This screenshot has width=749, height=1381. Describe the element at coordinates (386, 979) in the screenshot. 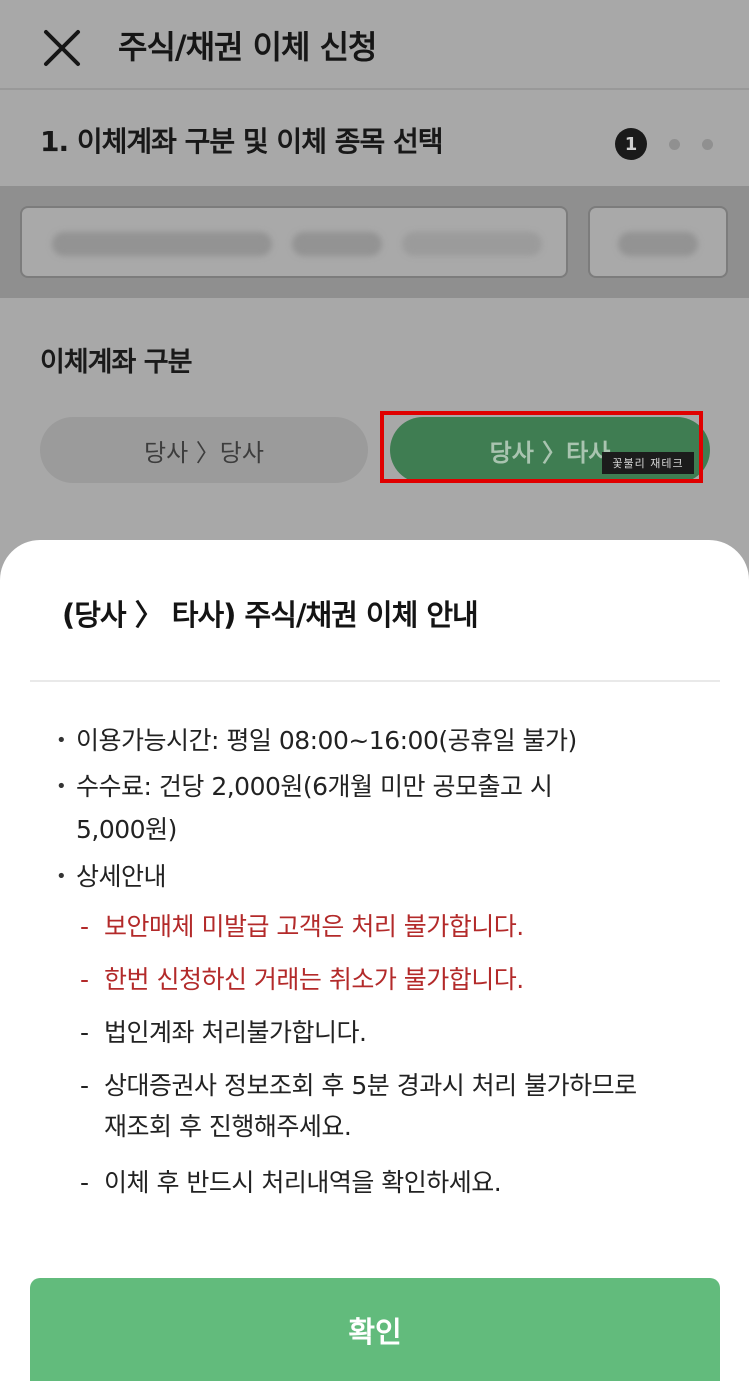

I see `detail-item-no-cancel: 한번 신청하신 거래는 취소가 불가합니다.` at that location.